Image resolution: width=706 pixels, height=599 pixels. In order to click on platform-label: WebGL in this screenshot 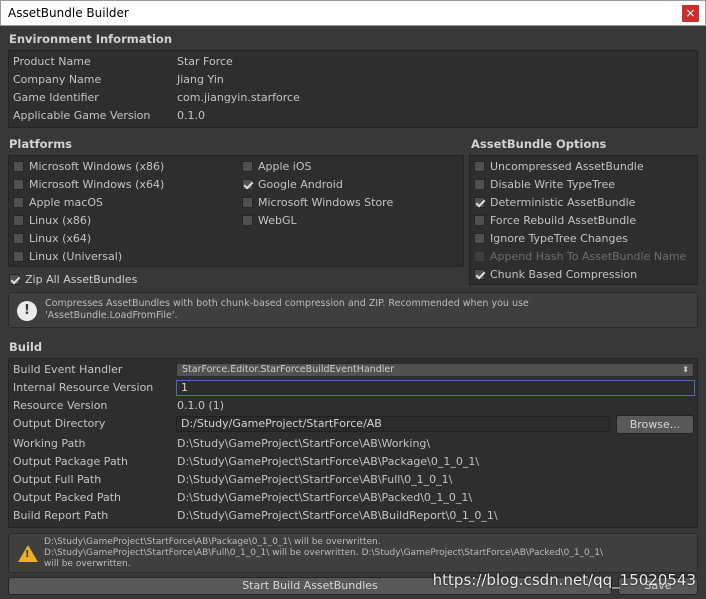, I will do `click(277, 220)`.